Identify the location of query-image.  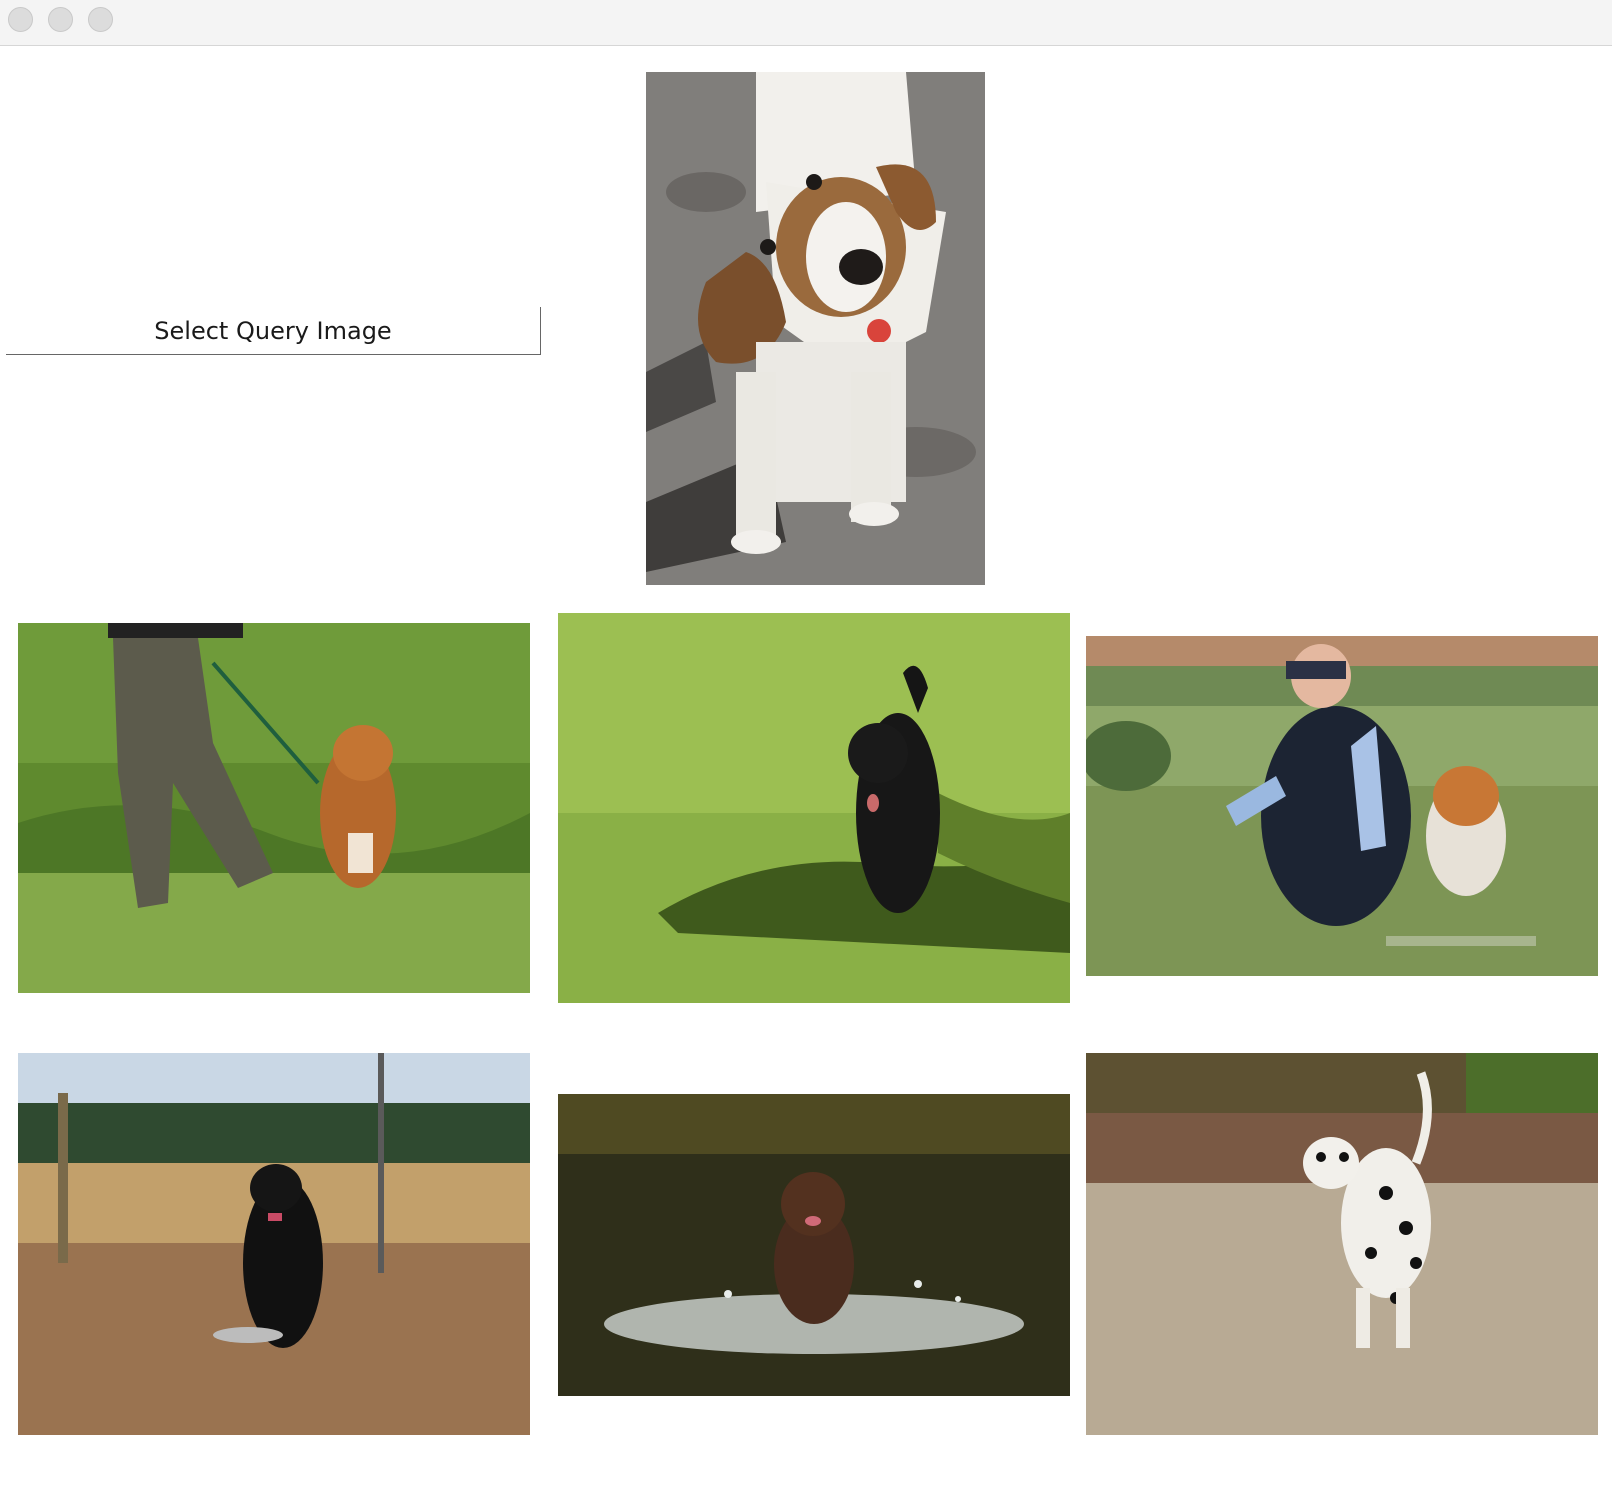
(815, 328).